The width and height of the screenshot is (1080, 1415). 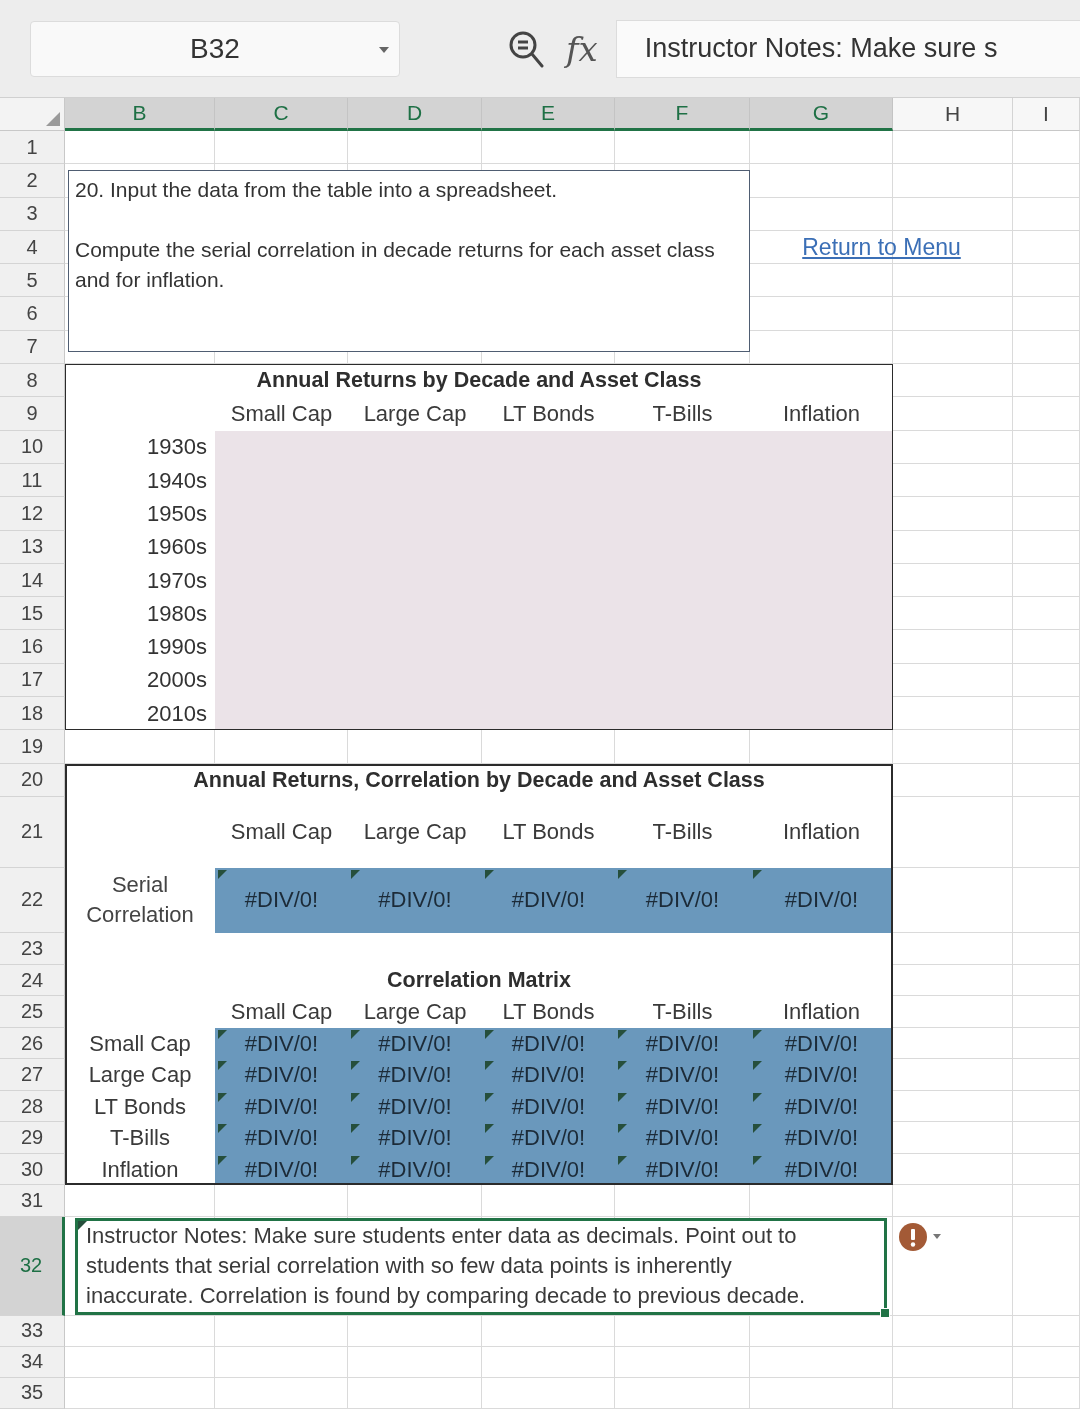 What do you see at coordinates (821, 114) in the screenshot?
I see `column-header: G` at bounding box center [821, 114].